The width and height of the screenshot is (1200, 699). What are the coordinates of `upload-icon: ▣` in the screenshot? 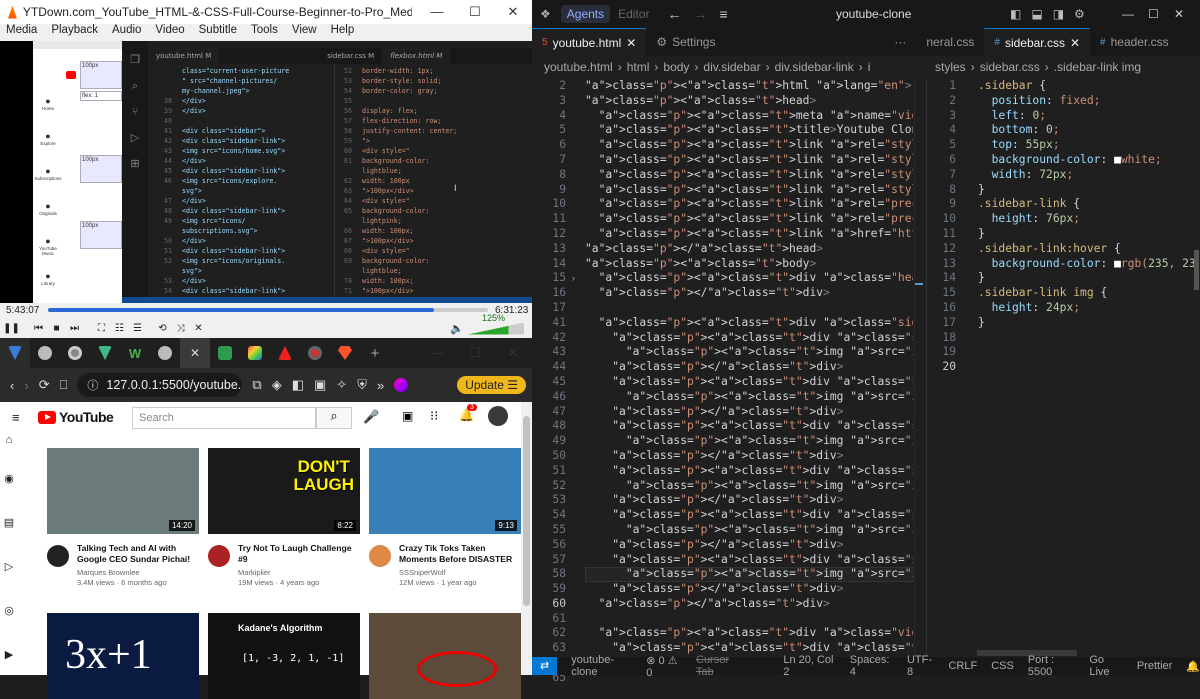 It's located at (407, 416).